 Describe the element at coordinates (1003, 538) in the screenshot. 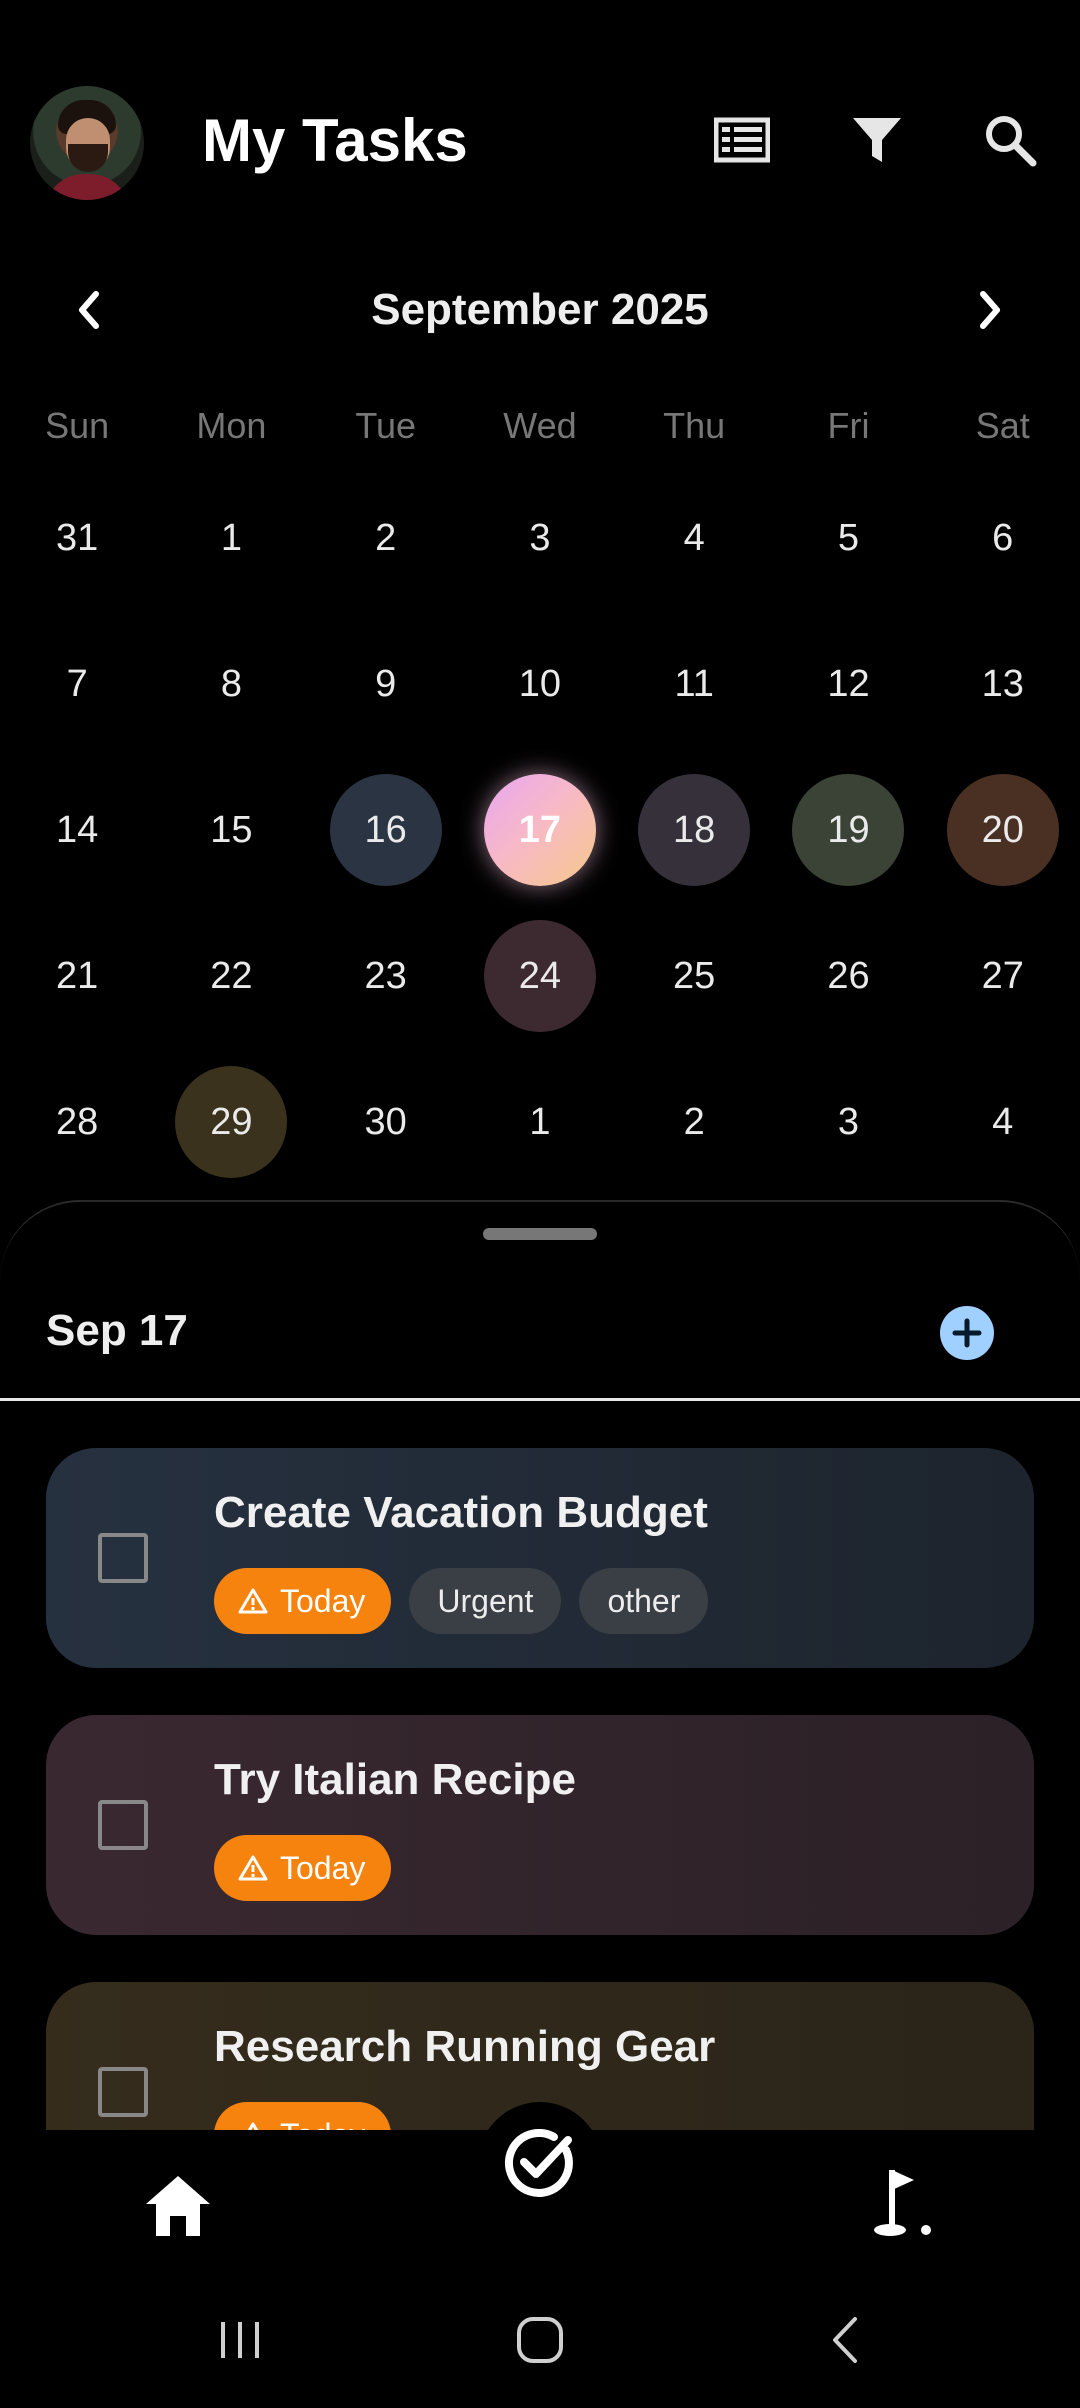

I see `calendar-day: 6` at that location.